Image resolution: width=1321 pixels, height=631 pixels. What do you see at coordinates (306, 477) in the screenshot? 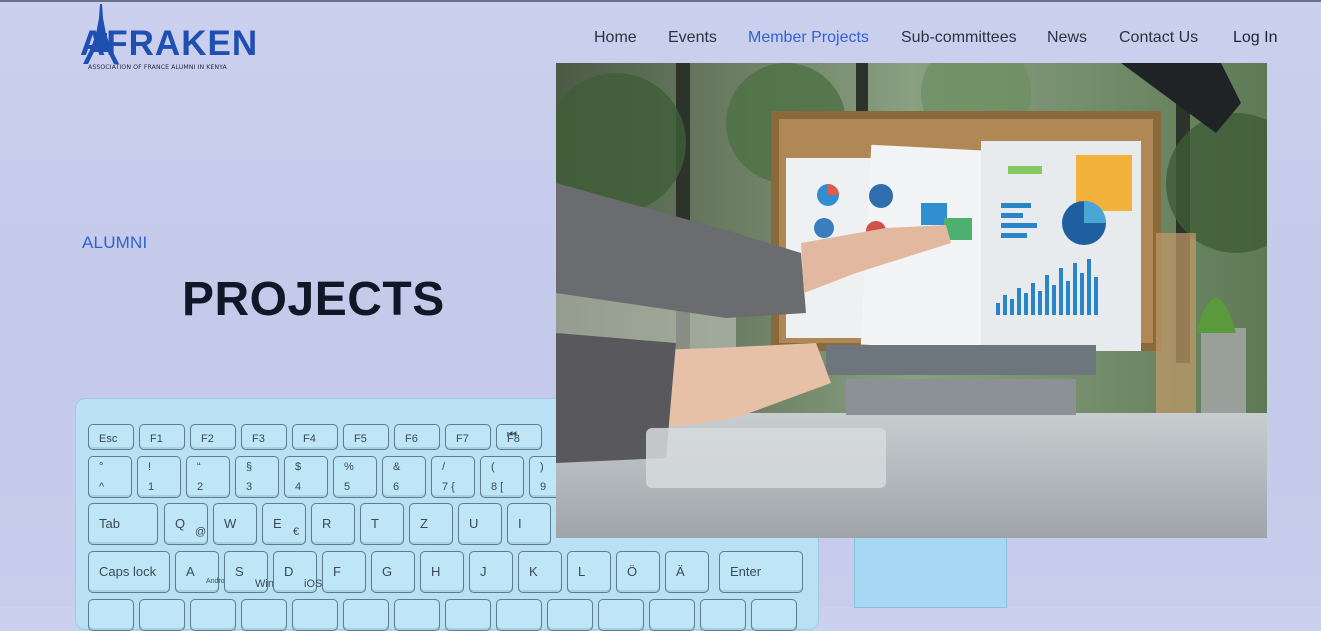
I see `number-key: $4` at bounding box center [306, 477].